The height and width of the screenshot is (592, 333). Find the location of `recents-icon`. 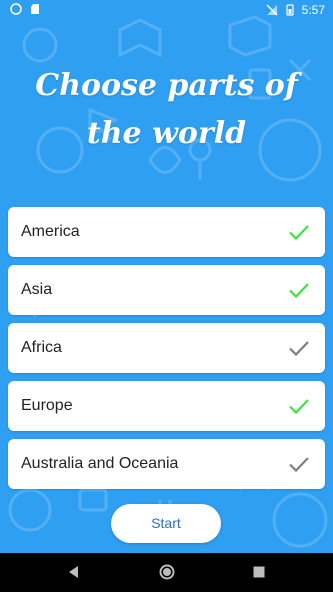

recents-icon is located at coordinates (259, 572).